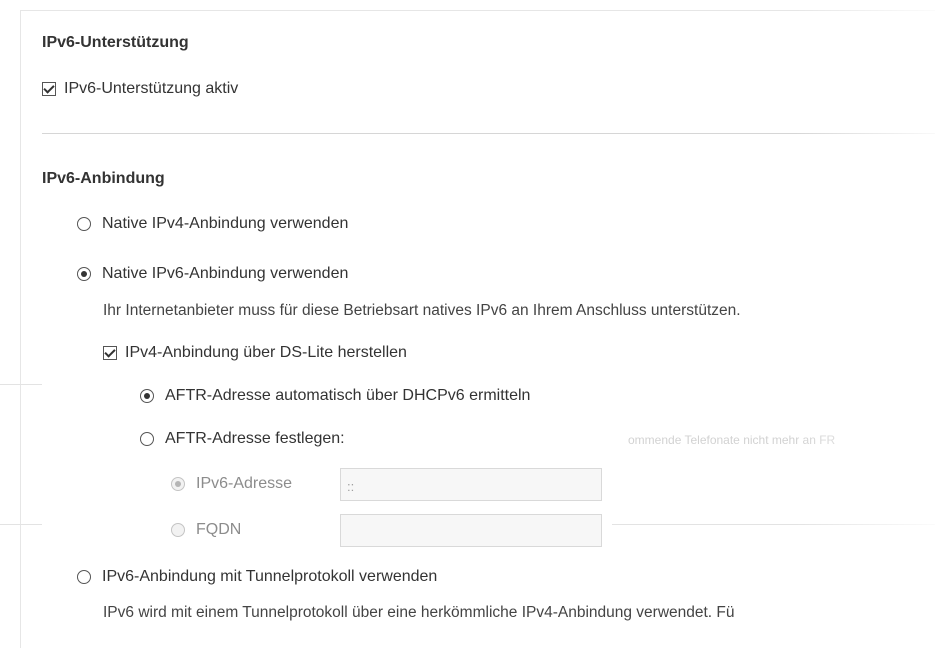 The height and width of the screenshot is (648, 935). Describe the element at coordinates (255, 438) in the screenshot. I see `radio-label: AFTR-Adresse festlegen:` at that location.